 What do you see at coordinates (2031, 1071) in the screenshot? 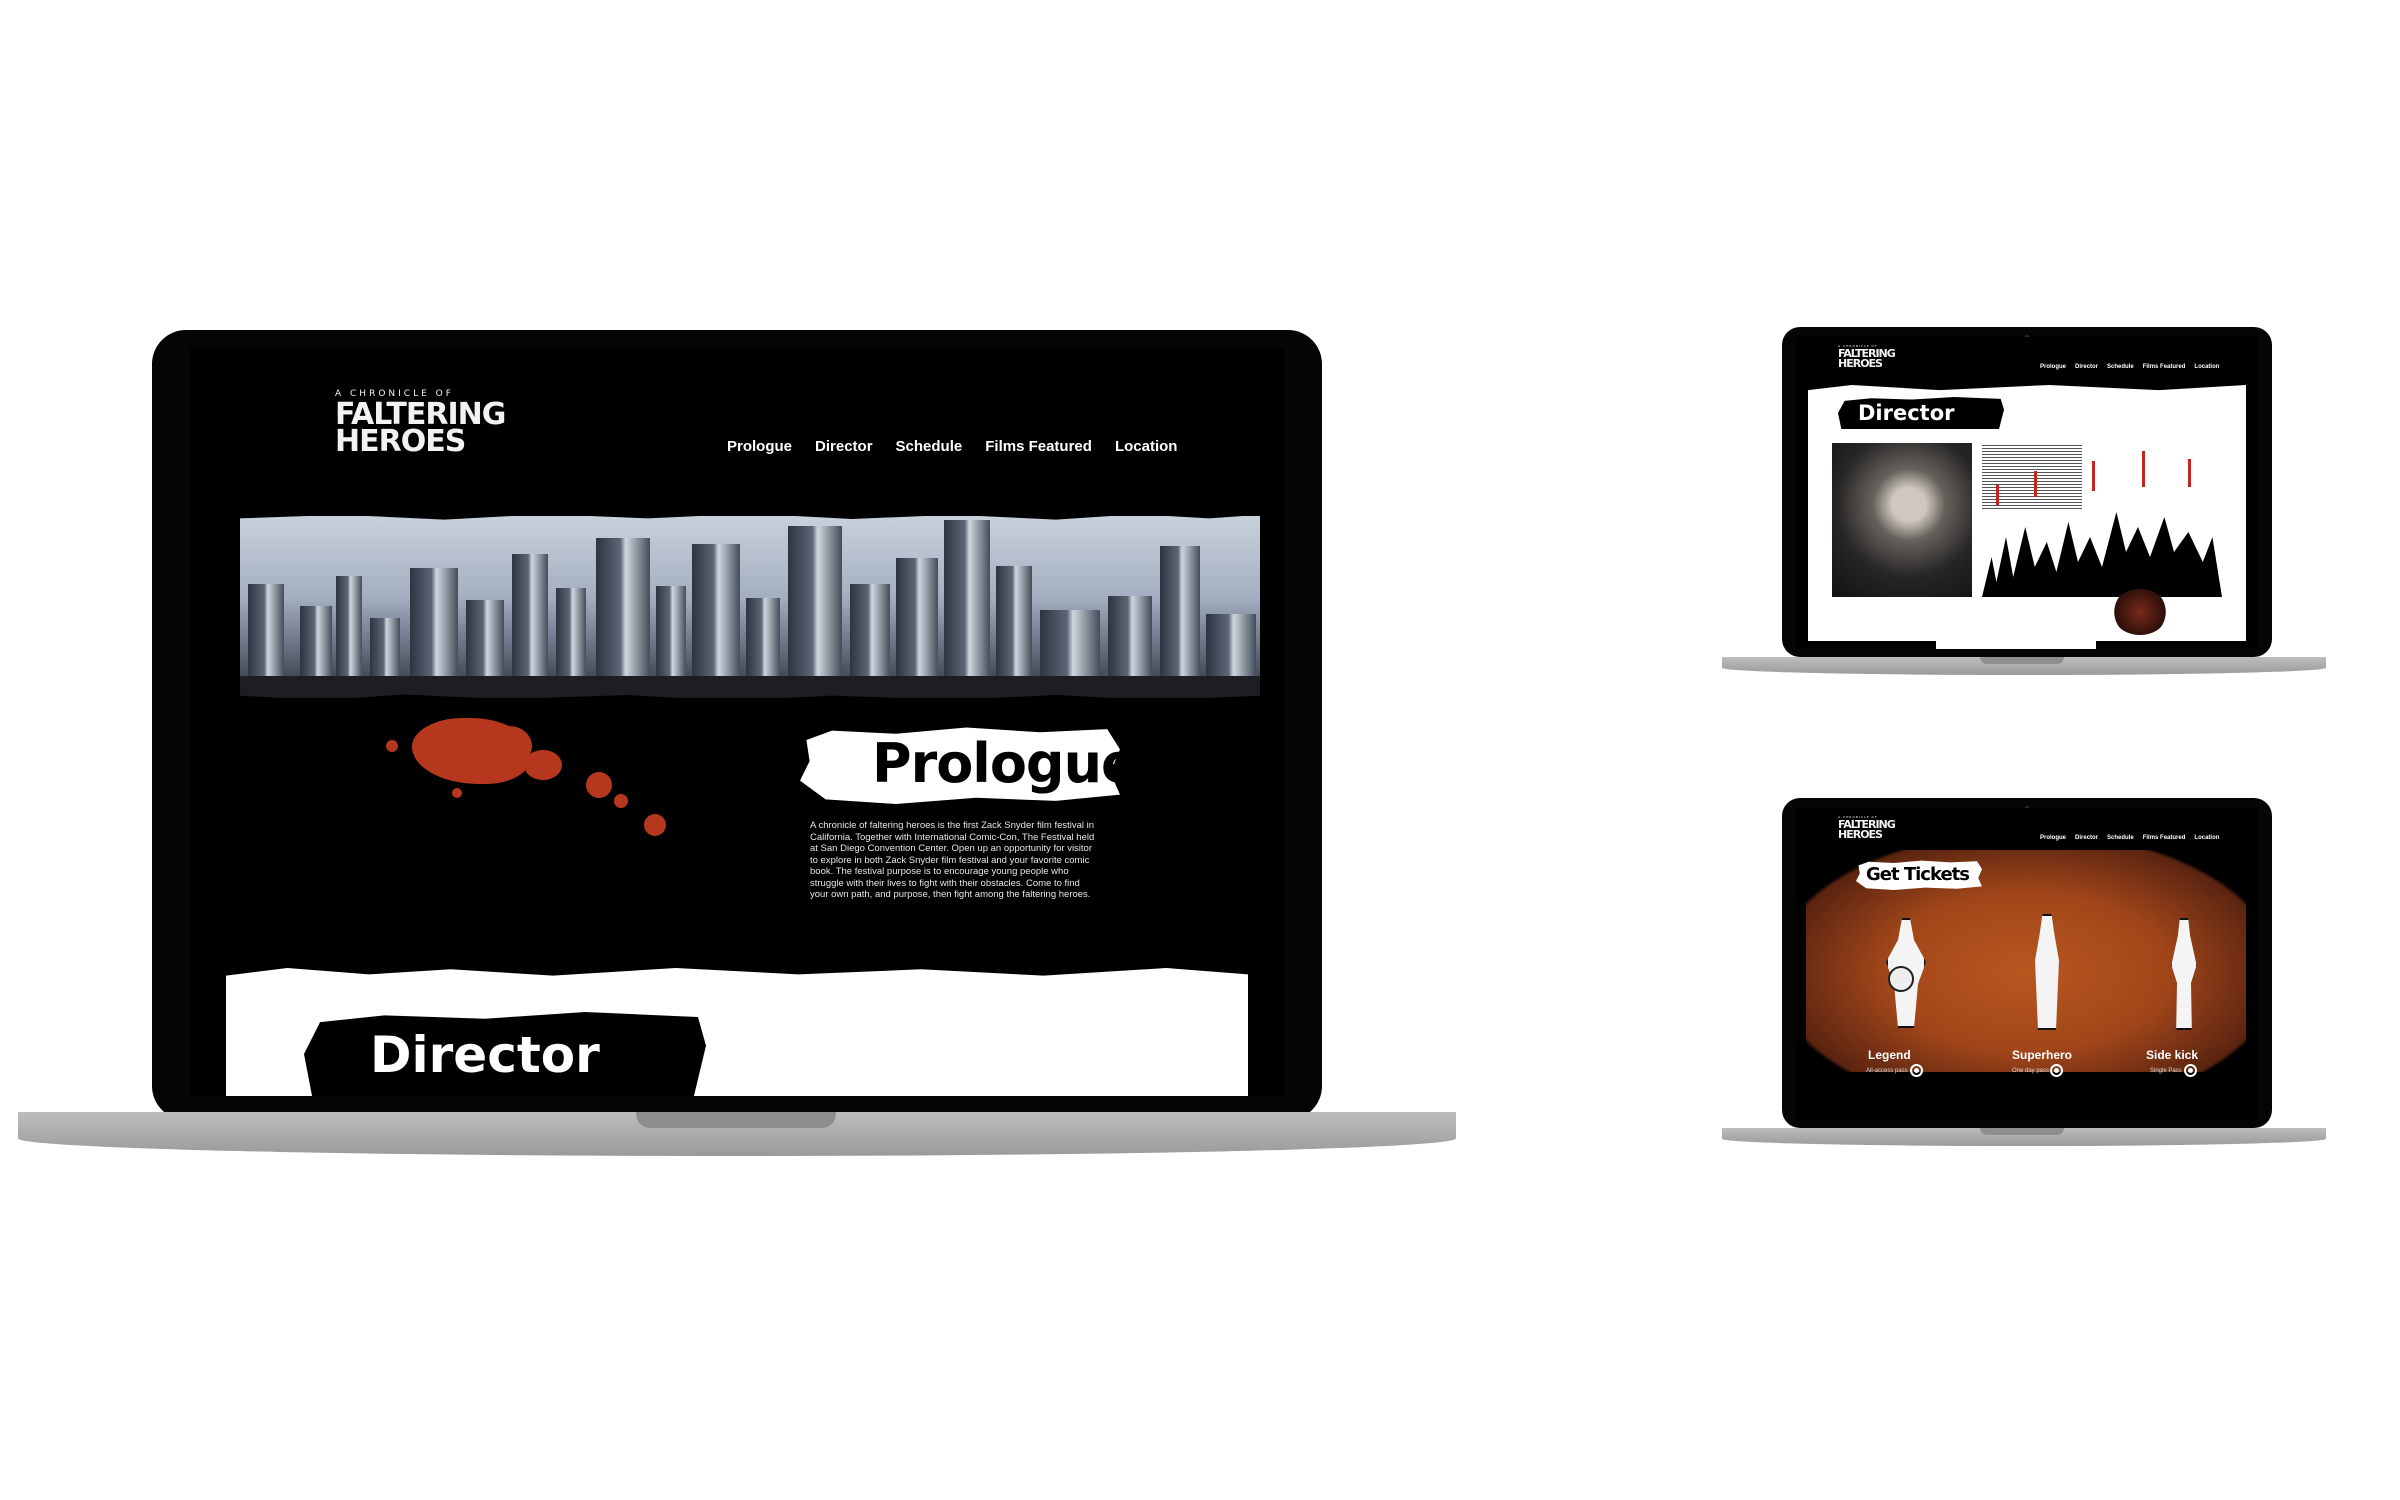
I see `ticket-superhero-pass: One day pass` at bounding box center [2031, 1071].